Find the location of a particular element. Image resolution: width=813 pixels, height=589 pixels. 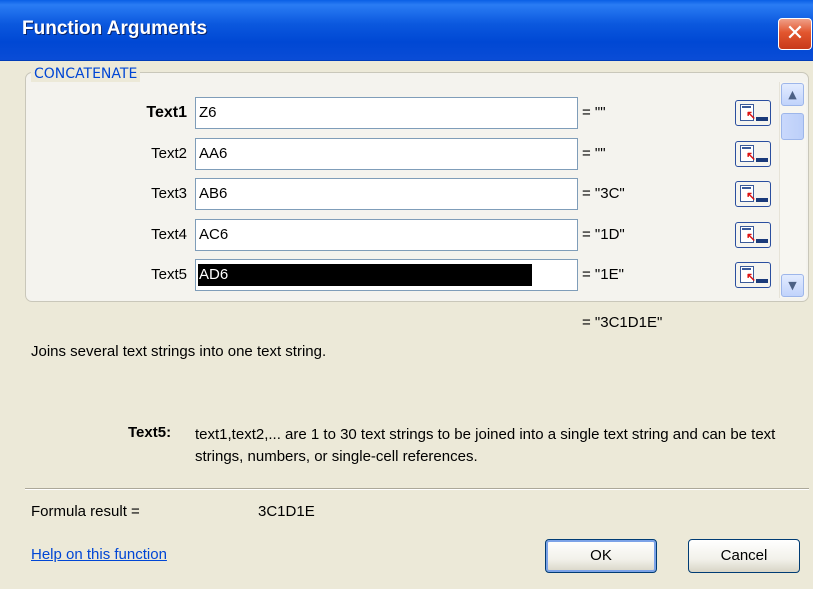

close-button: ✕ is located at coordinates (795, 34).